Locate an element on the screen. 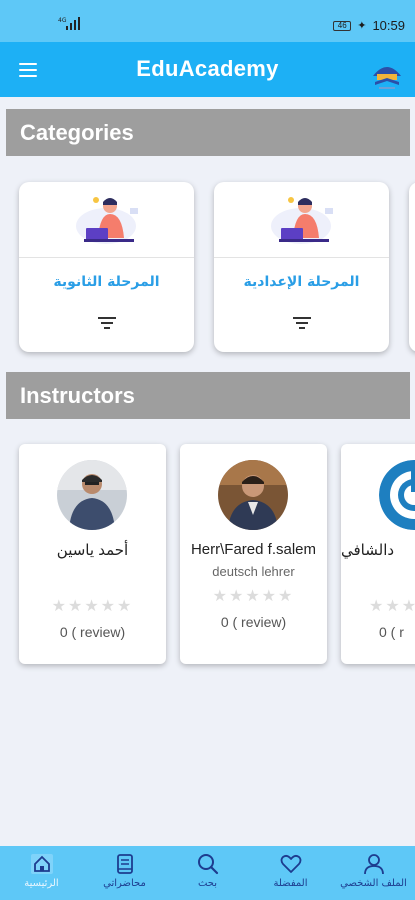  nav-label: المفضلة is located at coordinates (290, 883).